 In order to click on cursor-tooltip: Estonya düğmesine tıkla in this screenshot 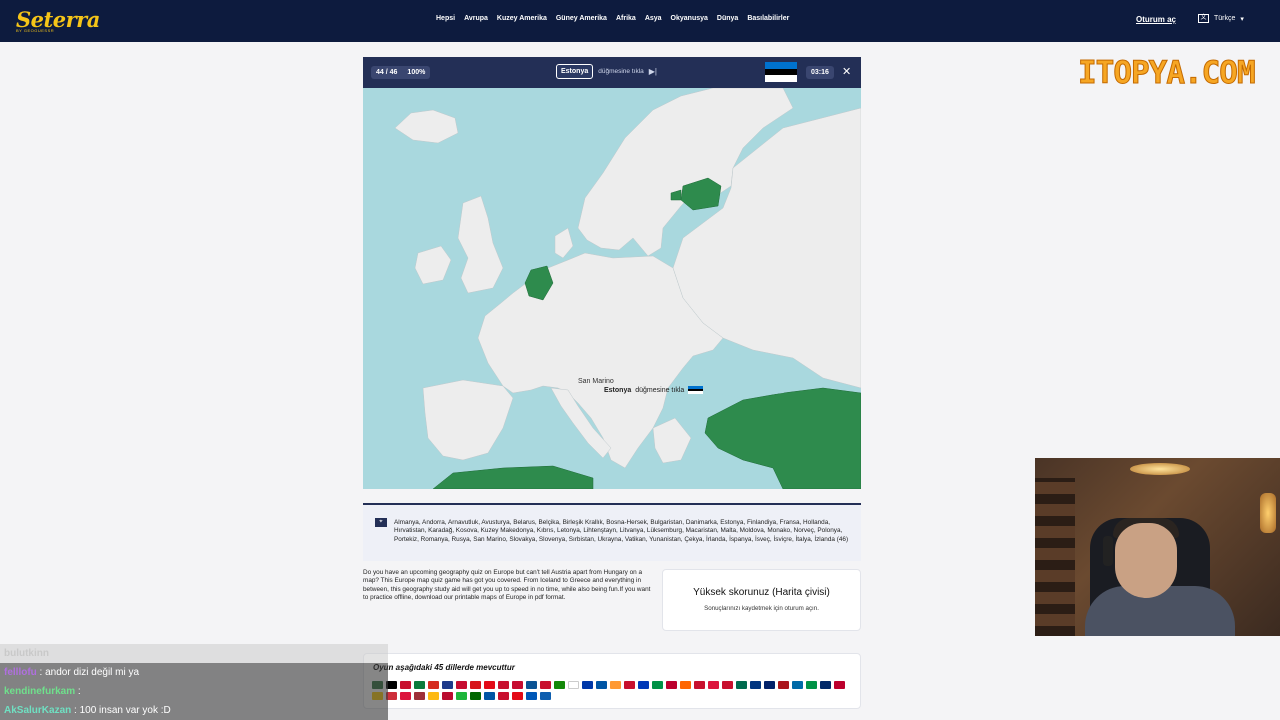, I will do `click(654, 390)`.